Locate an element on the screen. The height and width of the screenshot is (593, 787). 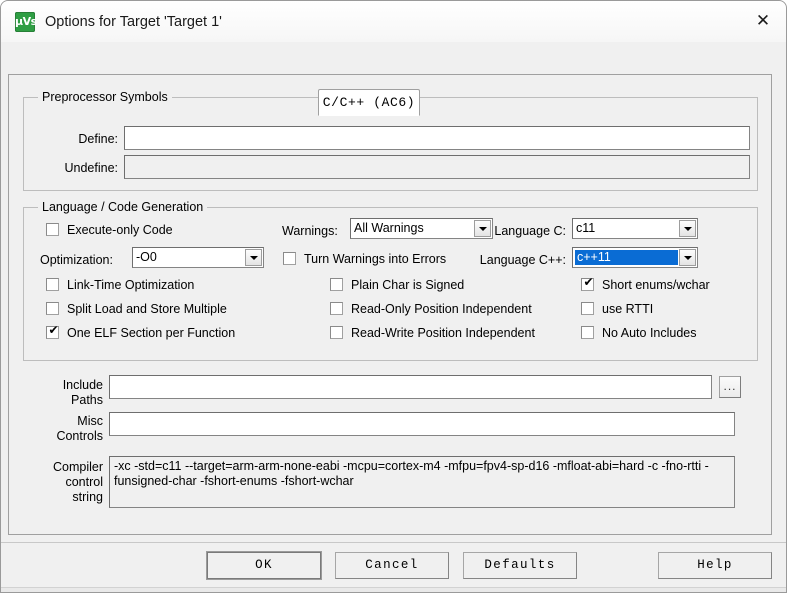
short-enums-wchar-checkbox: ✔ is located at coordinates (587, 283).